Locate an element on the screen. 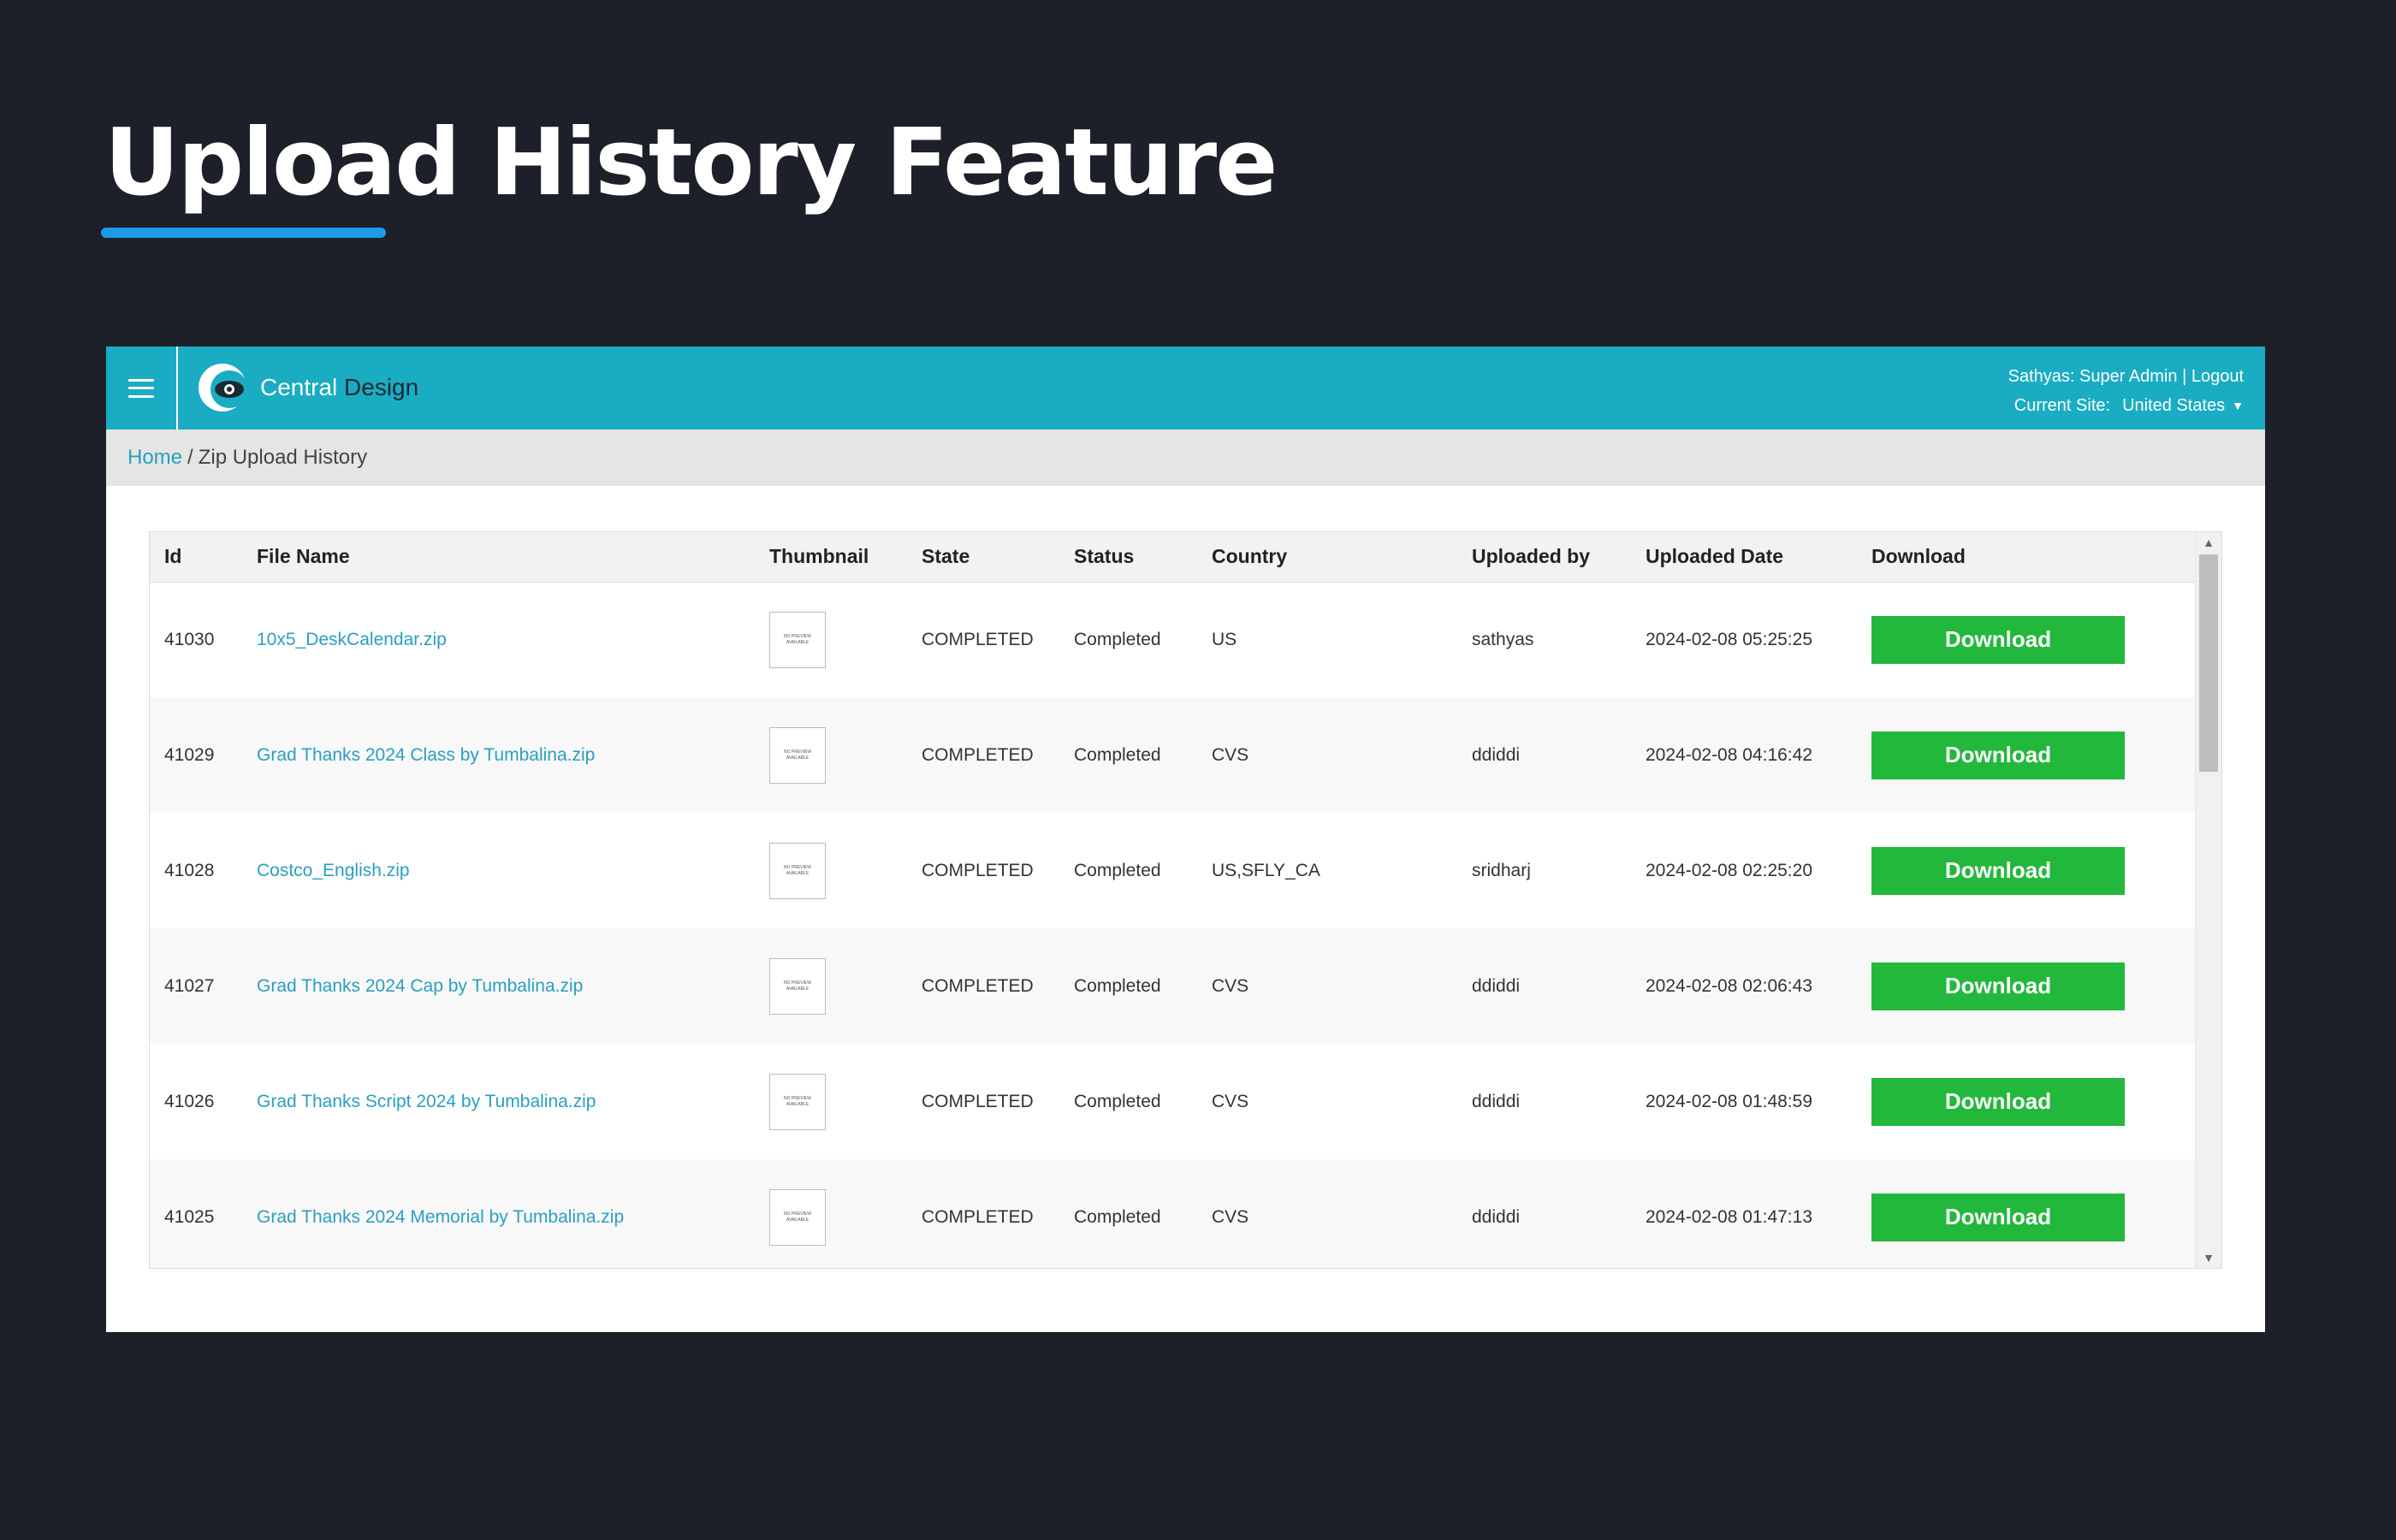  column-header-id: Id is located at coordinates (196, 557).